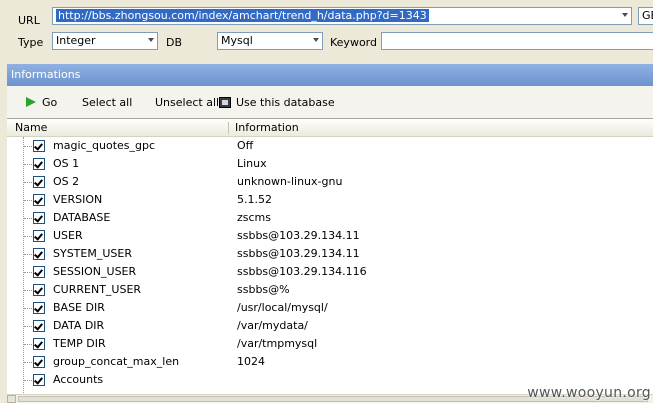  Describe the element at coordinates (252, 163) in the screenshot. I see `row-value: Linux` at that location.